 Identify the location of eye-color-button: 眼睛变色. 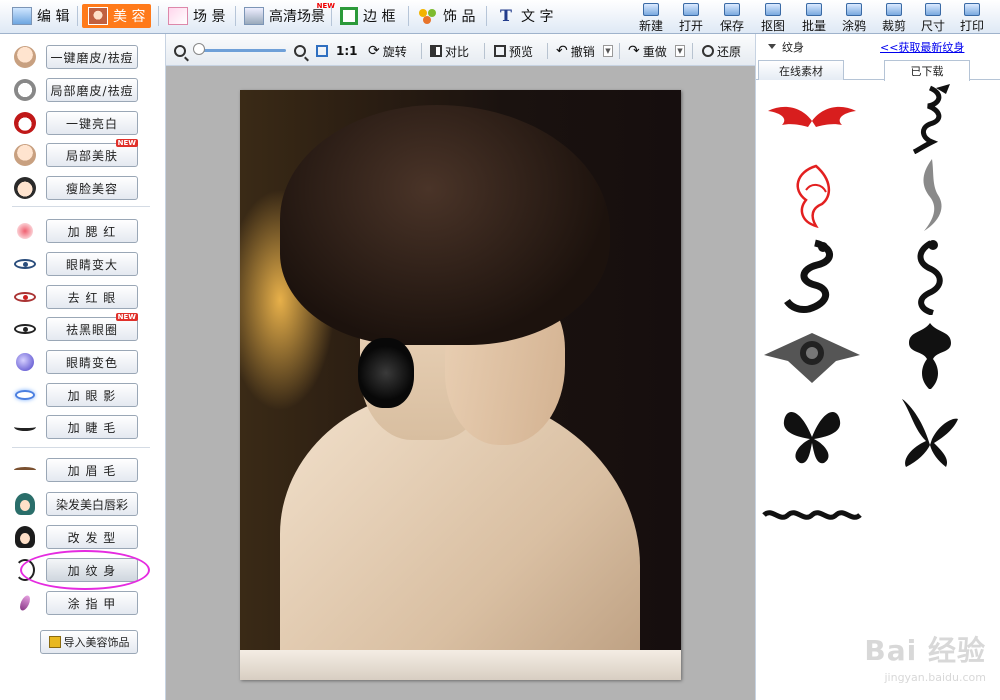
(92, 362).